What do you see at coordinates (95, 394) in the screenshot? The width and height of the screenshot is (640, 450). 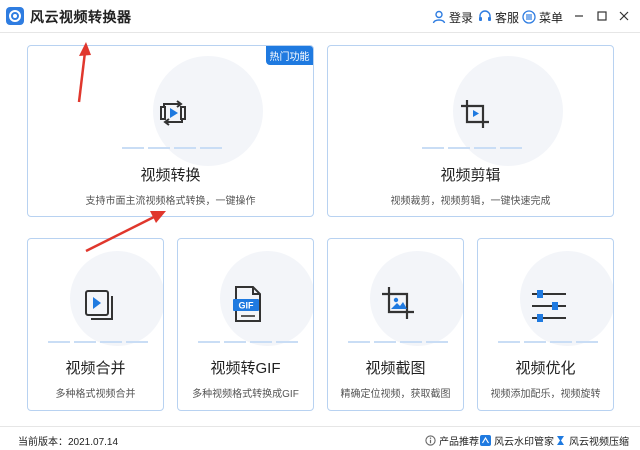 I see `card-description: 多种格式视频合并` at bounding box center [95, 394].